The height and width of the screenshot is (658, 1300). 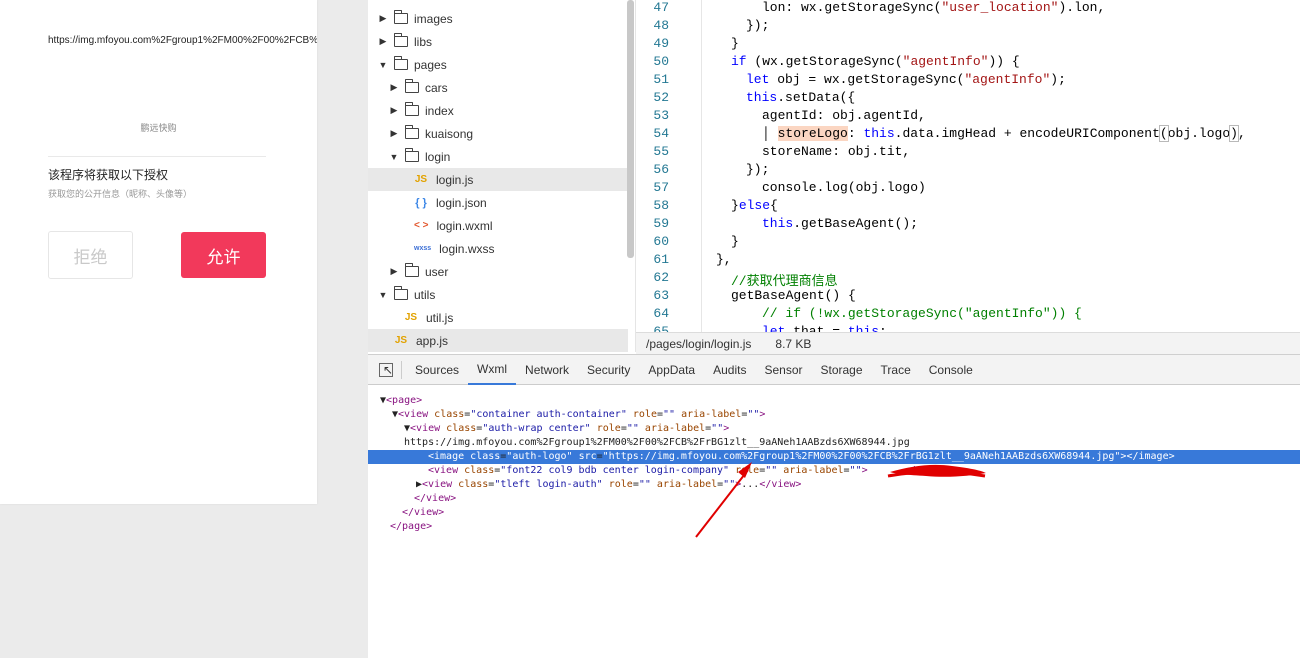 I want to click on tab-wxml: Wxml, so click(x=492, y=370).